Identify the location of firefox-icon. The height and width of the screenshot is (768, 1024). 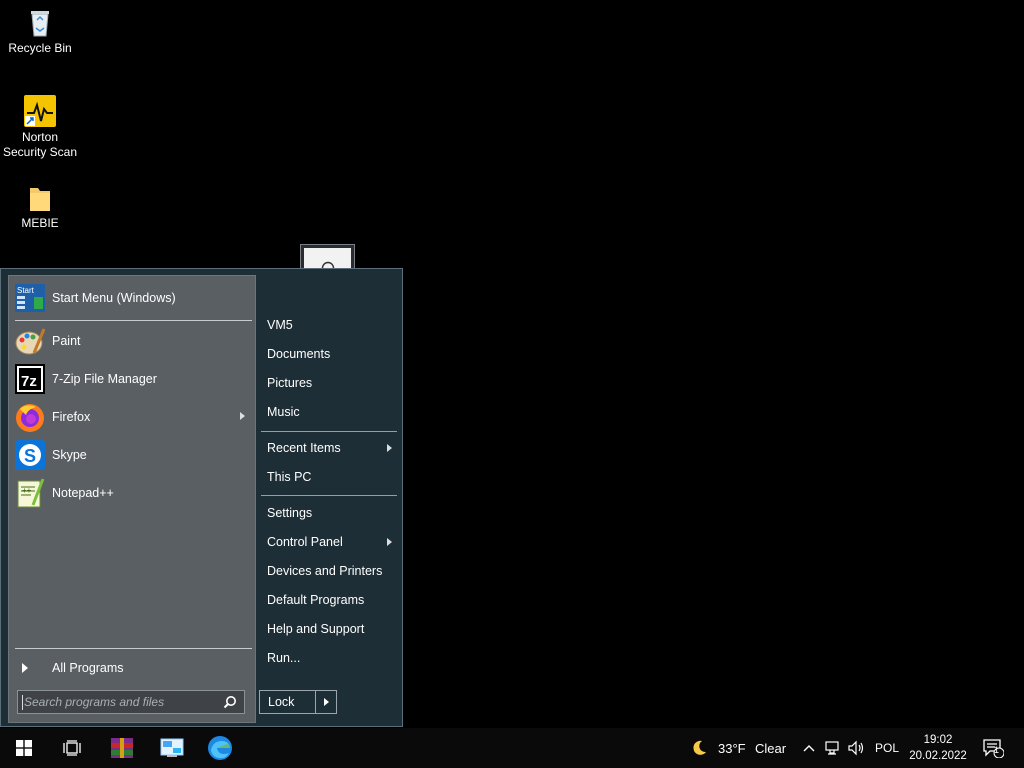
(30, 418).